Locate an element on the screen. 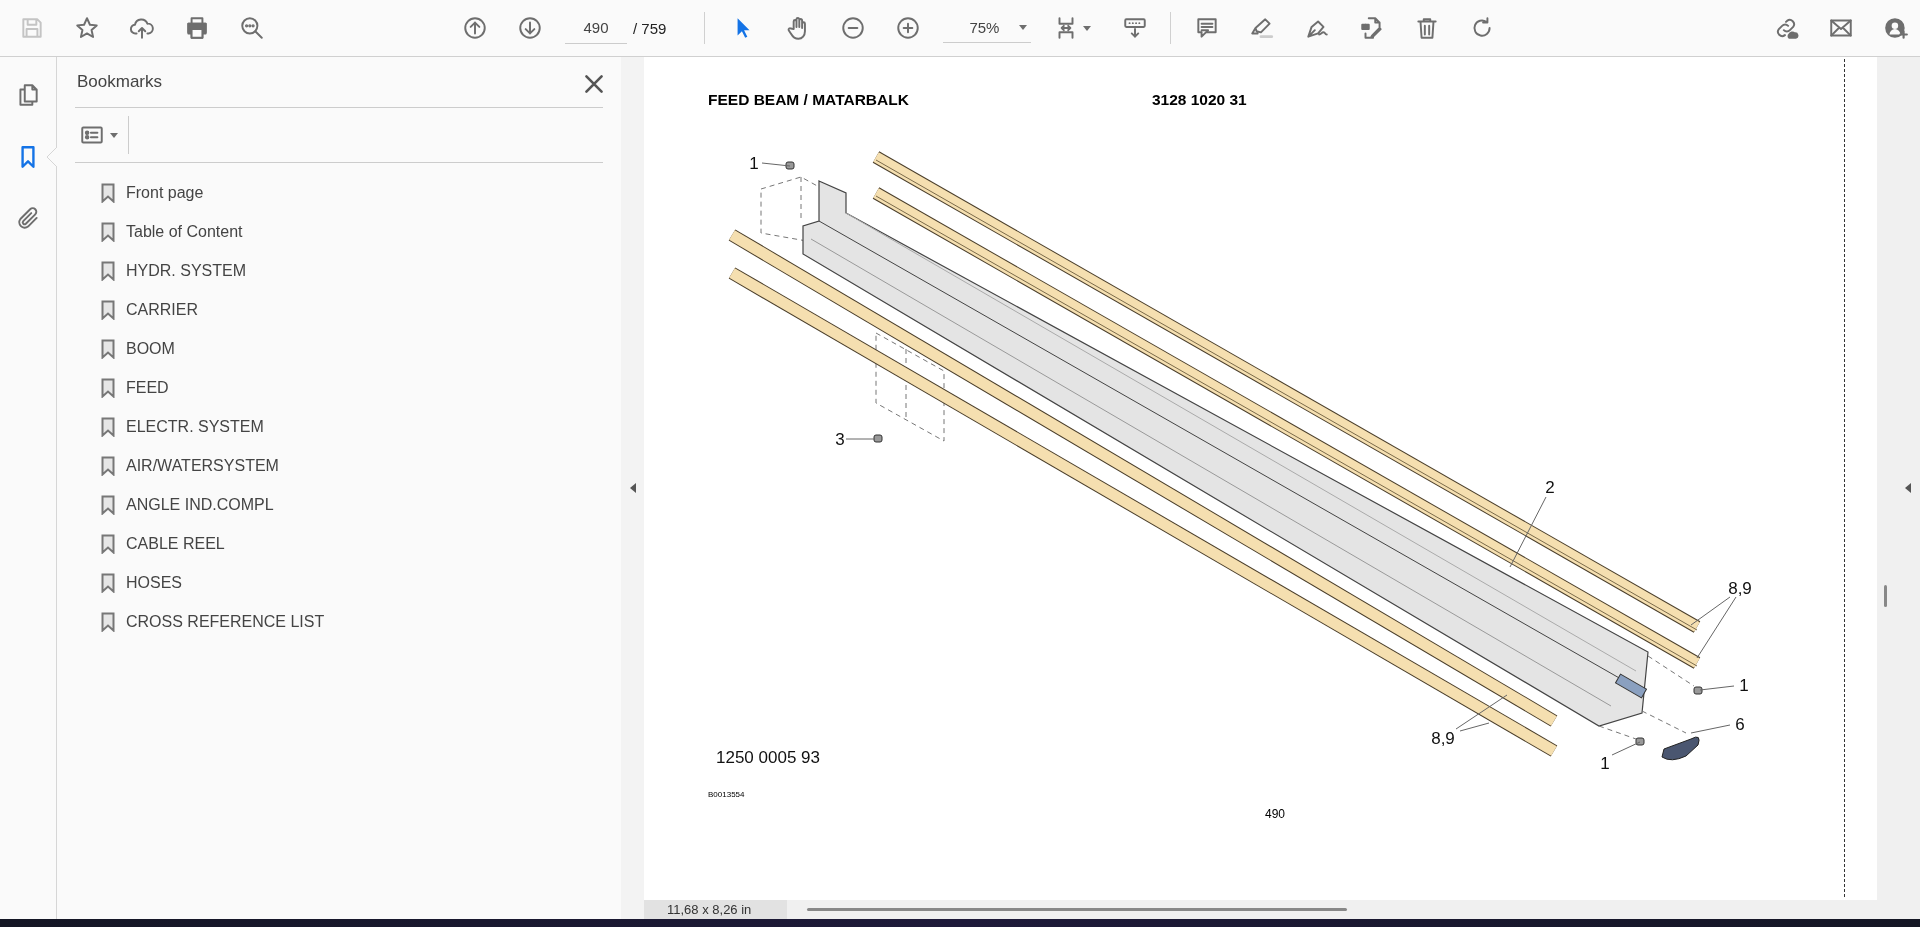  zoom-dropdown: 75% is located at coordinates (987, 28).